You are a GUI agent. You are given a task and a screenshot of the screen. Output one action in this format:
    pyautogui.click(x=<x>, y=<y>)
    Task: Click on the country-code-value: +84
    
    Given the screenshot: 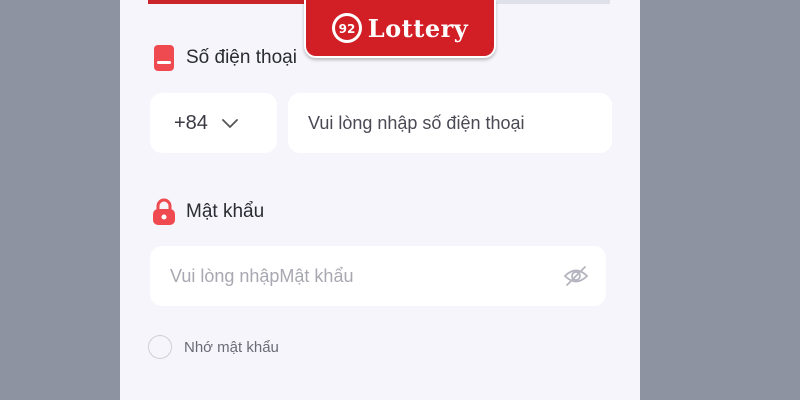 What is the action you would take?
    pyautogui.click(x=191, y=122)
    